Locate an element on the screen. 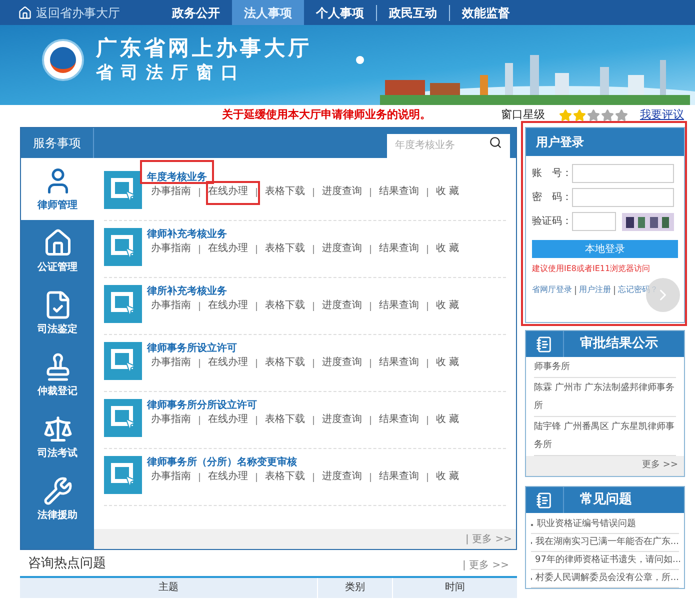  wrench-icon is located at coordinates (57, 491).